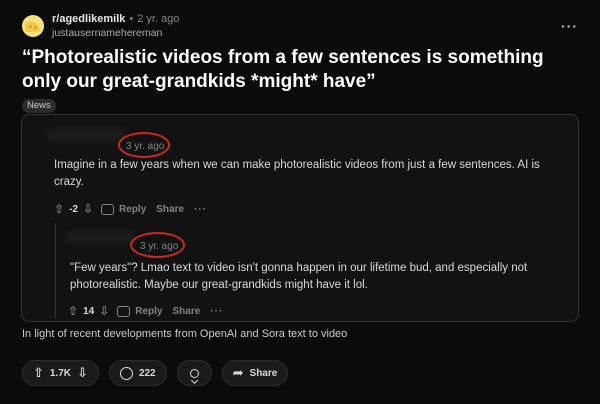 The image size is (600, 404). What do you see at coordinates (89, 311) in the screenshot?
I see `comment-score: 14` at bounding box center [89, 311].